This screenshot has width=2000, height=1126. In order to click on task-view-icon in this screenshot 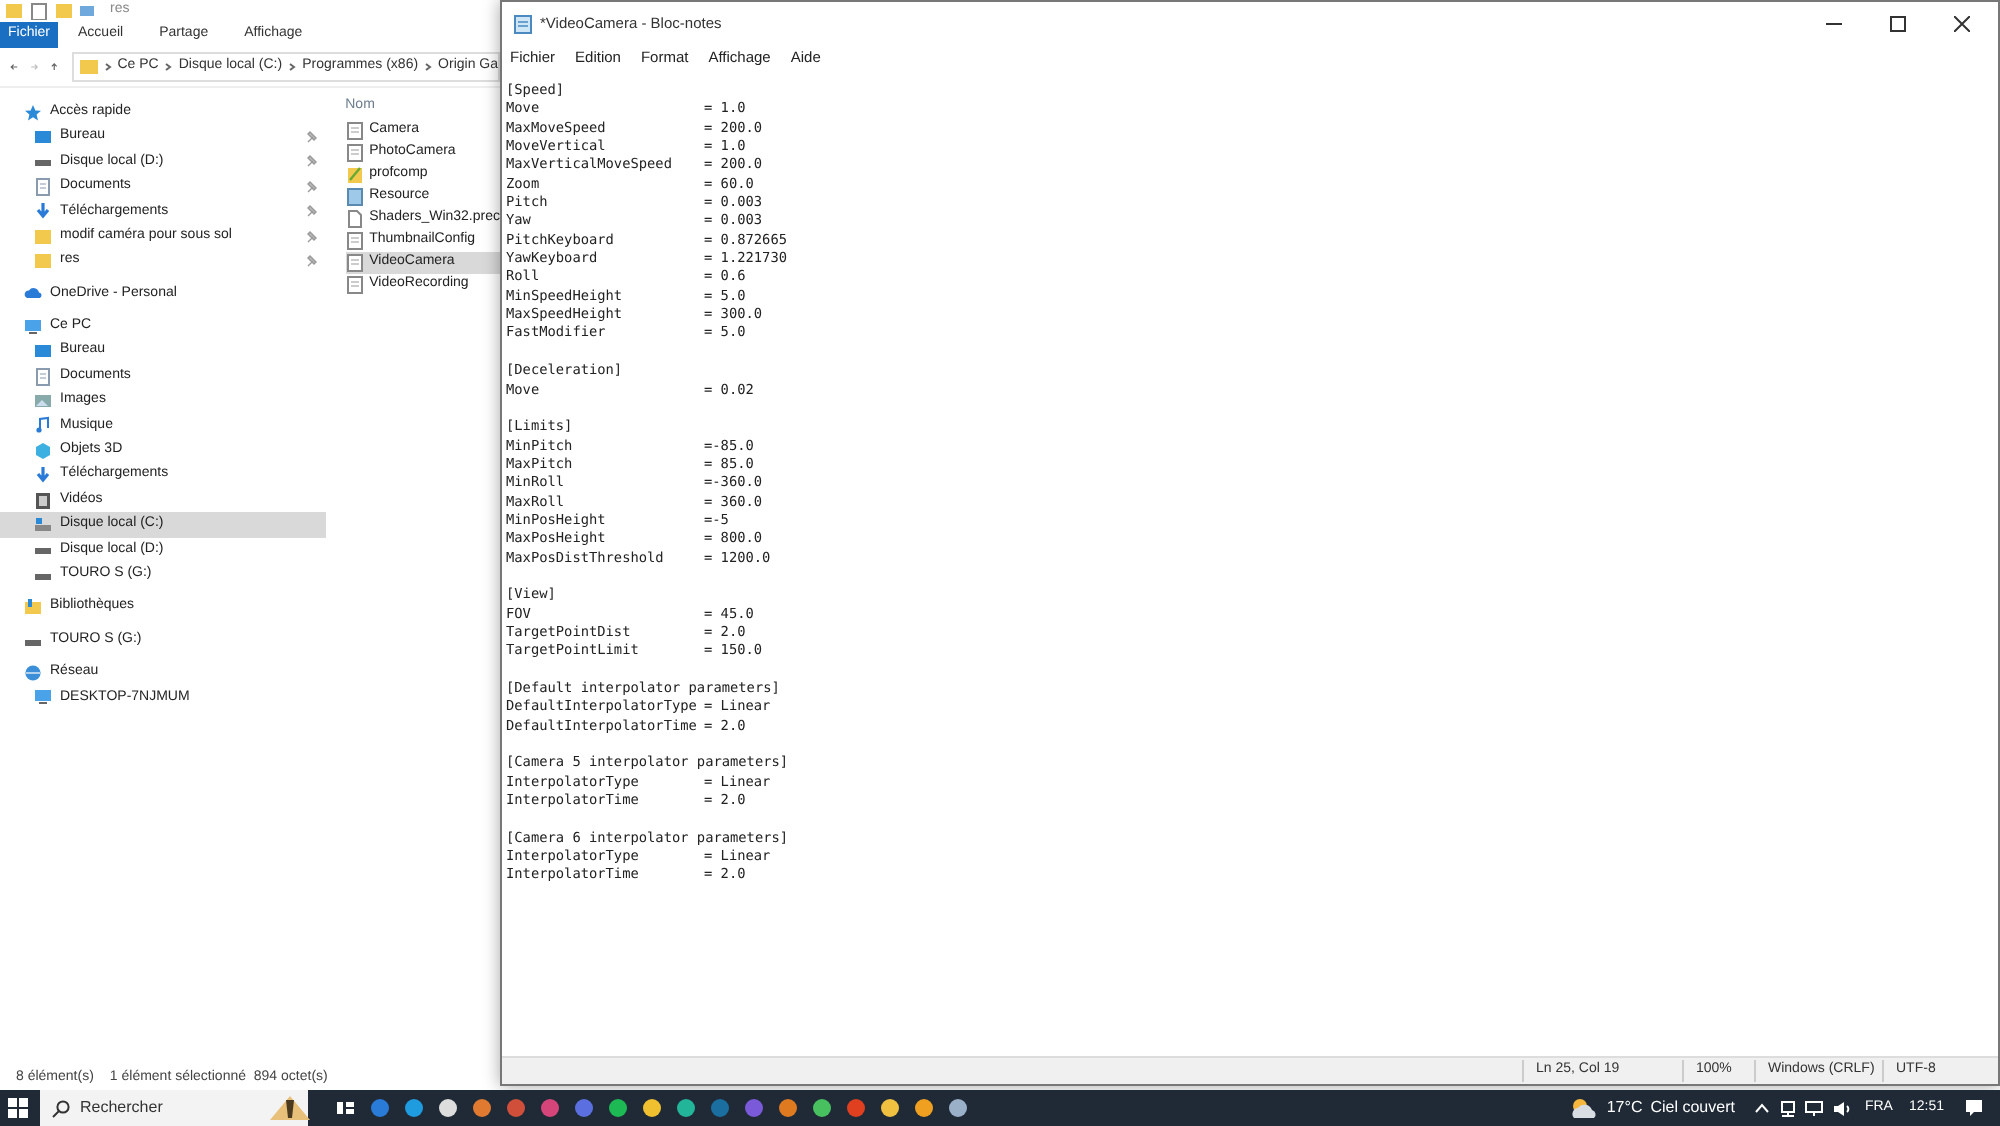, I will do `click(346, 1108)`.